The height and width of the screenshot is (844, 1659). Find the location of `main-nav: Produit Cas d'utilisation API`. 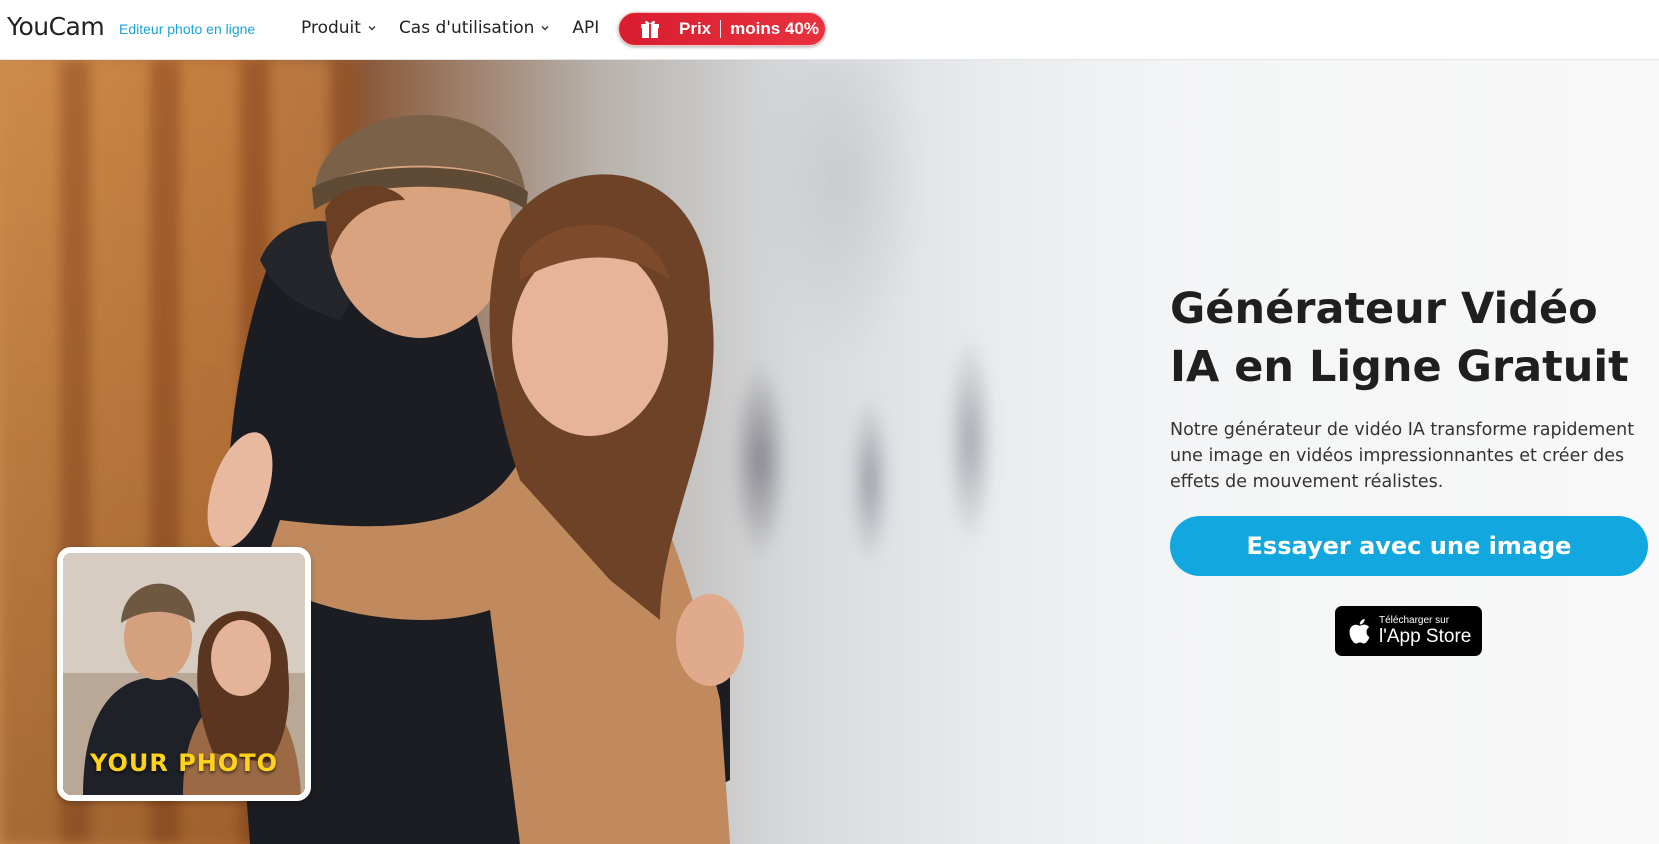

main-nav: Produit Cas d'utilisation API is located at coordinates (461, 28).